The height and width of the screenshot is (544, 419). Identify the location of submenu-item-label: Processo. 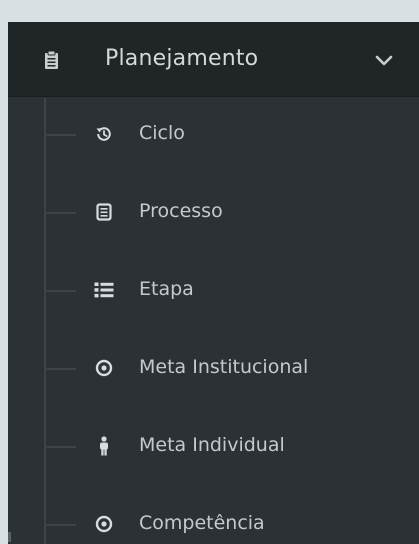
(181, 211).